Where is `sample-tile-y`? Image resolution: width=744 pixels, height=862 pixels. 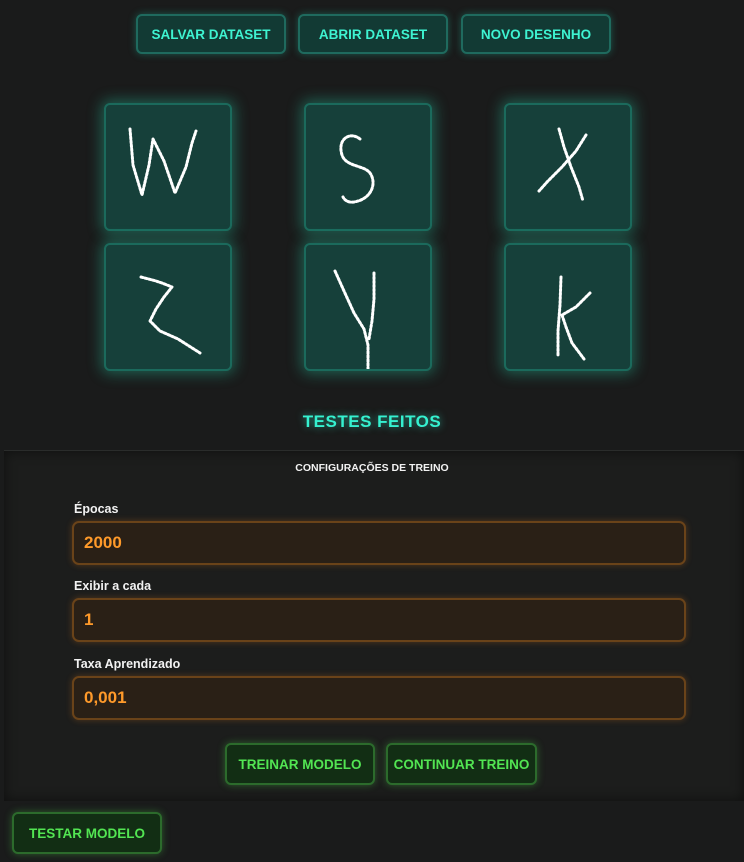 sample-tile-y is located at coordinates (368, 307).